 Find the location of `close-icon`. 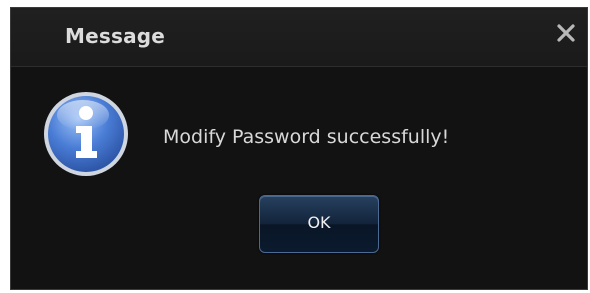

close-icon is located at coordinates (566, 33).